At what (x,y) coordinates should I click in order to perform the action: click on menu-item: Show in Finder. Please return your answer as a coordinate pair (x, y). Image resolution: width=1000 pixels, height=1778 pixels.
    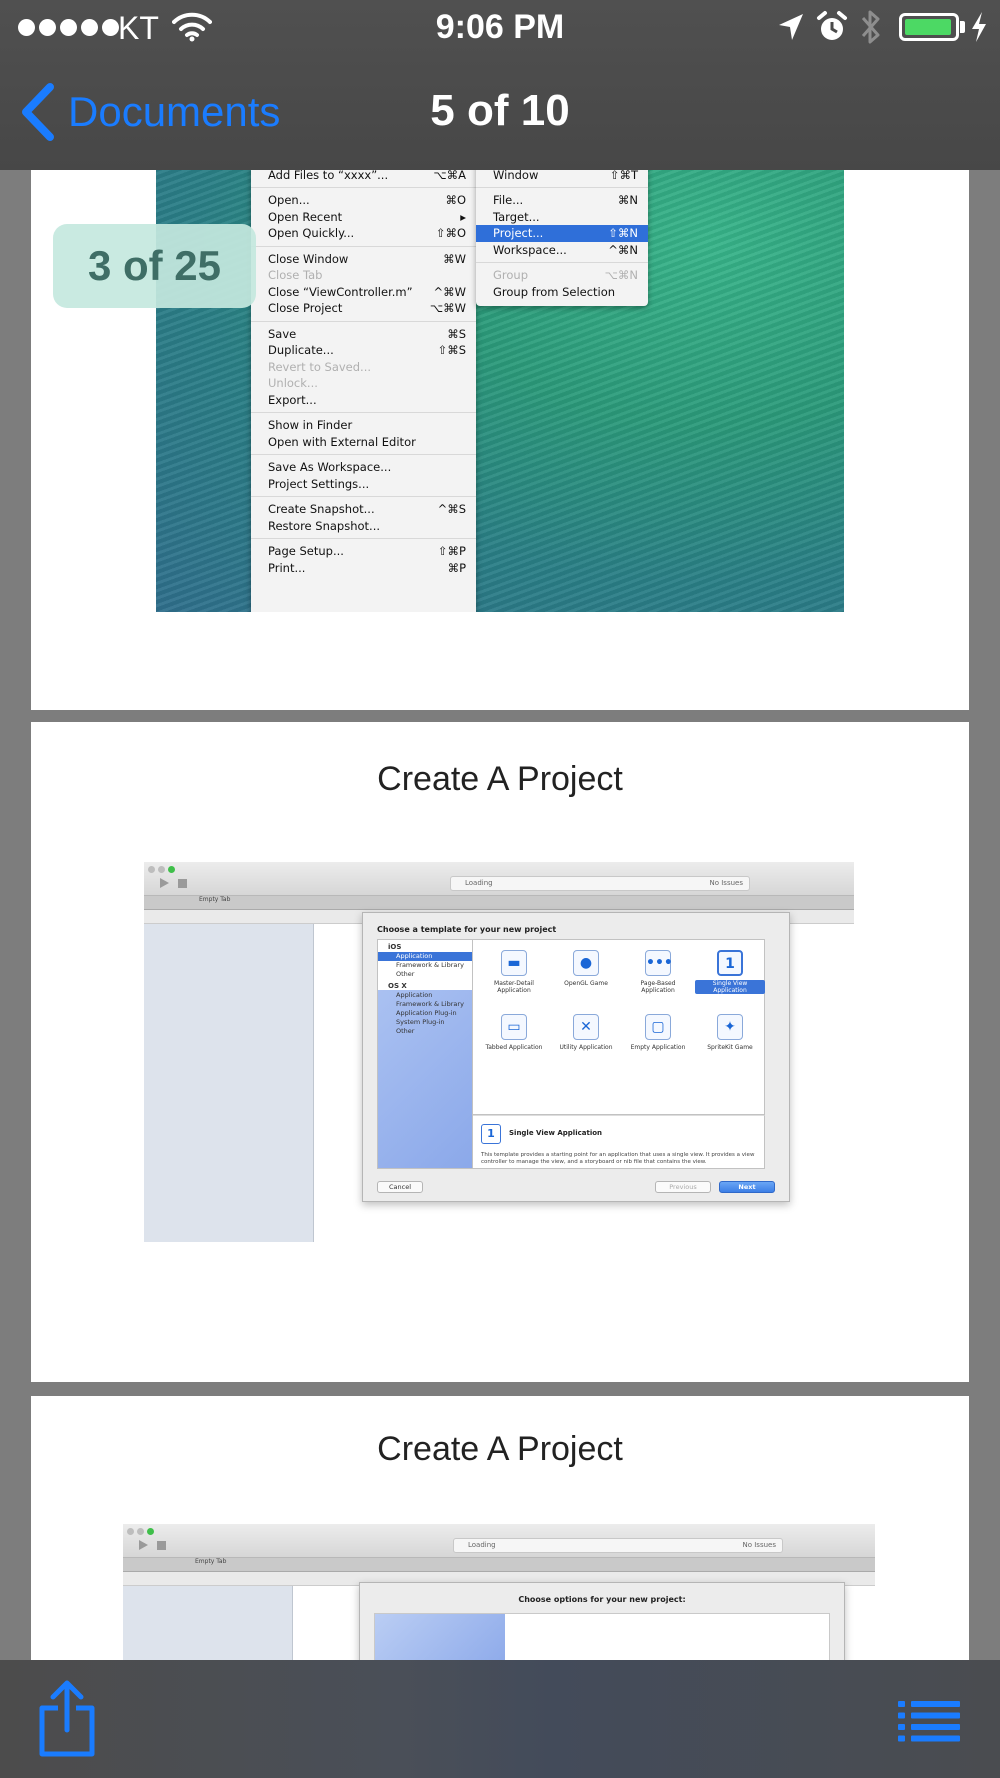
    Looking at the image, I should click on (363, 425).